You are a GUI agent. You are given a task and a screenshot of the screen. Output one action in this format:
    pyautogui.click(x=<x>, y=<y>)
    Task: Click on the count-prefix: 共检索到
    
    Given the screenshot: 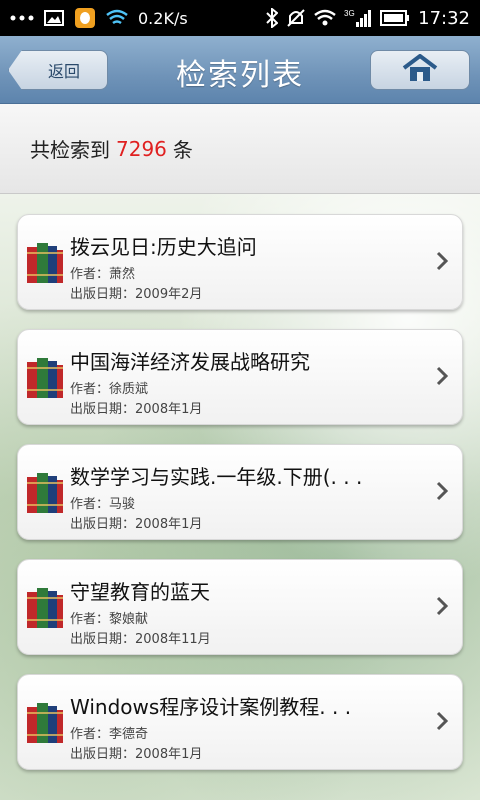 What is the action you would take?
    pyautogui.click(x=70, y=150)
    